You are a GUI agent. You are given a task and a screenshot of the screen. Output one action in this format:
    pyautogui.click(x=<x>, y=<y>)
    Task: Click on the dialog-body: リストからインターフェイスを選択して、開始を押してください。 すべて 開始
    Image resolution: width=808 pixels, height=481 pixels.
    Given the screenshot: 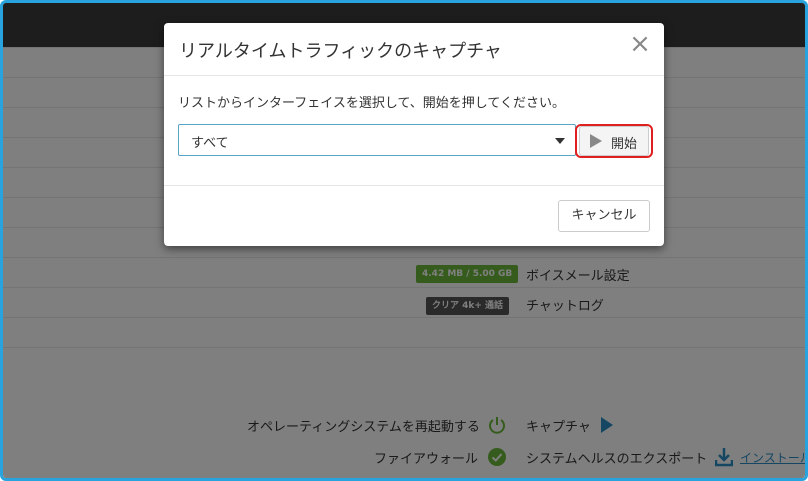 What is the action you would take?
    pyautogui.click(x=414, y=131)
    